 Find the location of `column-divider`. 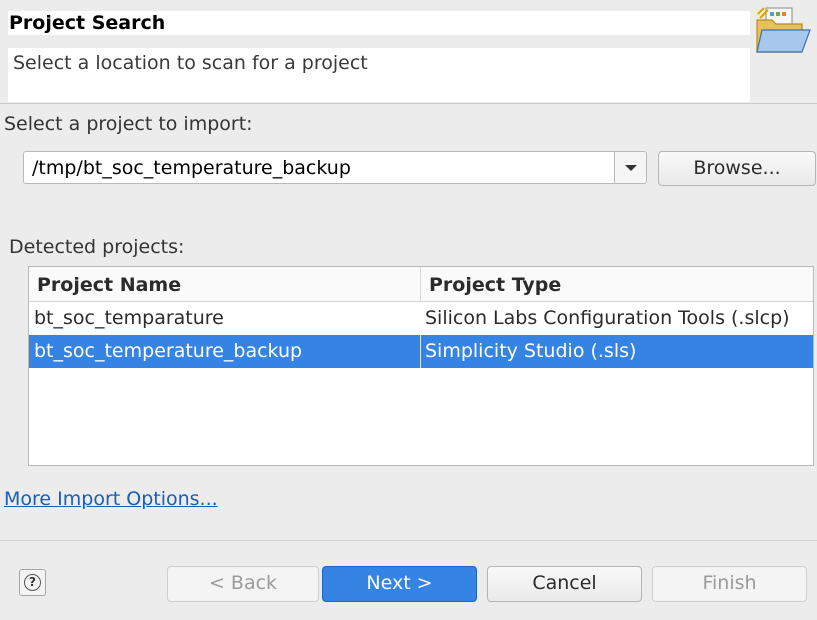

column-divider is located at coordinates (420, 351).